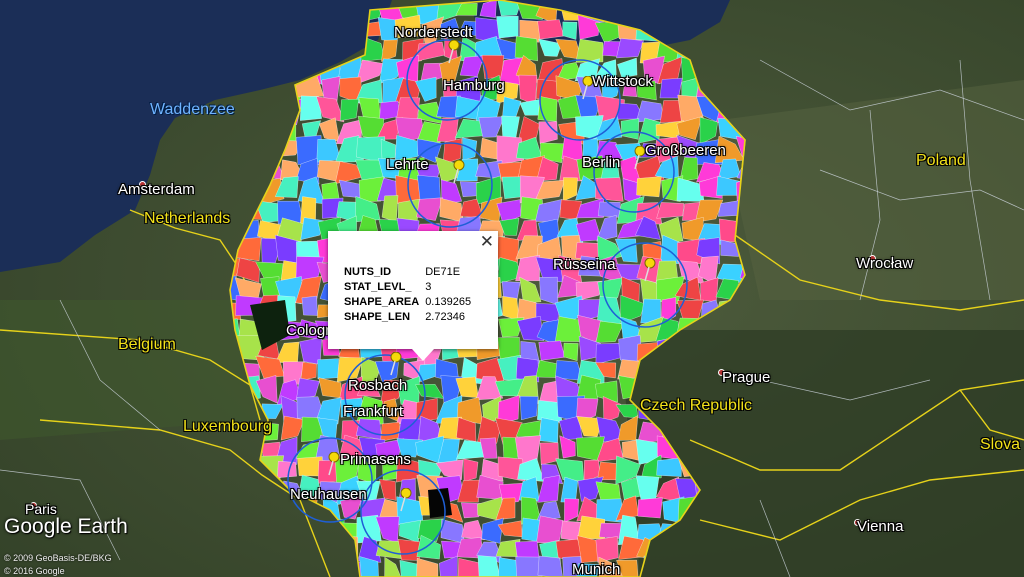 This screenshot has height=577, width=1024. What do you see at coordinates (885, 263) in the screenshot?
I see `label-wroclaw: Wrocław` at bounding box center [885, 263].